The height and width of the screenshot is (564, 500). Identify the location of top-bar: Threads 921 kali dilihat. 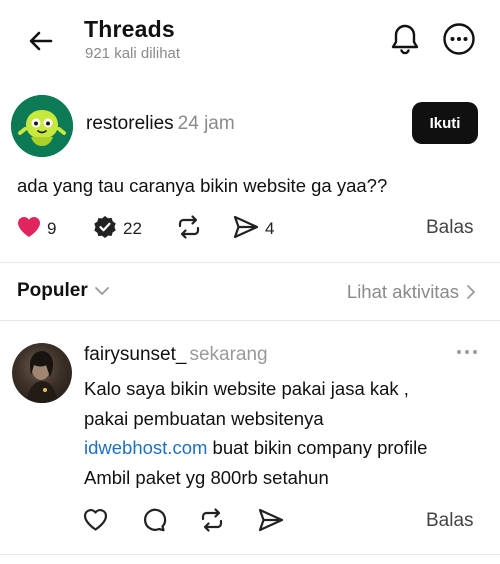
(250, 40).